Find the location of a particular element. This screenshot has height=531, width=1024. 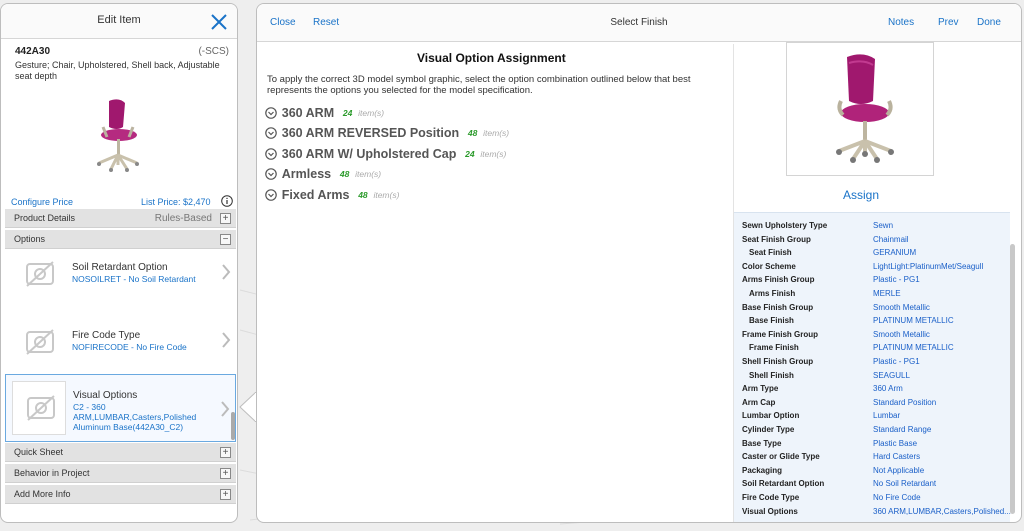

popover-pointer is located at coordinates (247, 407).